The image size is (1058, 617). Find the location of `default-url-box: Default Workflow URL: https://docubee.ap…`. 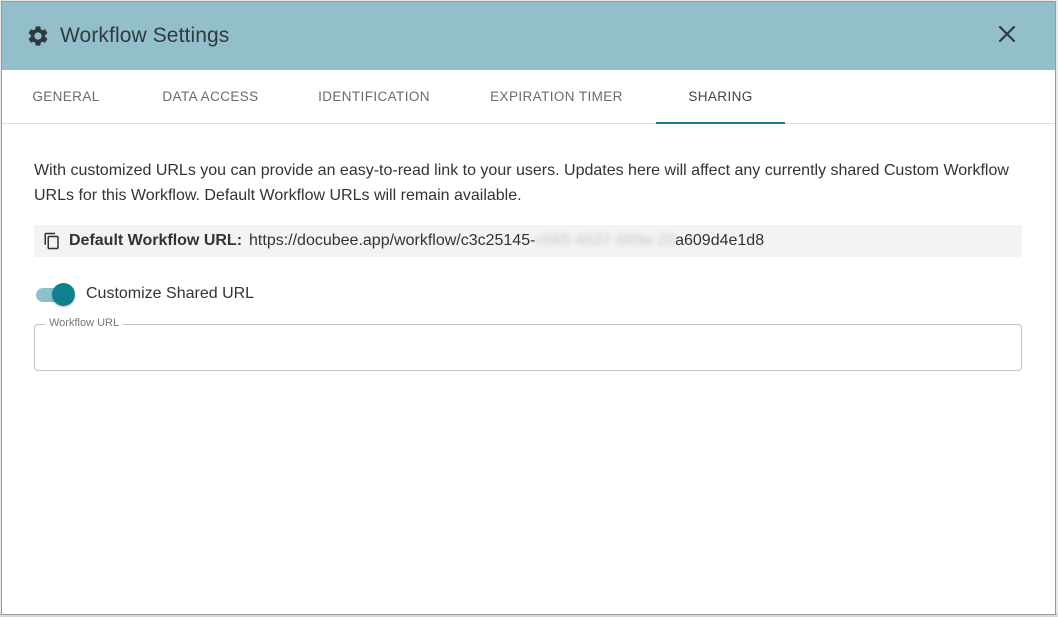

default-url-box: Default Workflow URL: https://docubee.ap… is located at coordinates (528, 241).